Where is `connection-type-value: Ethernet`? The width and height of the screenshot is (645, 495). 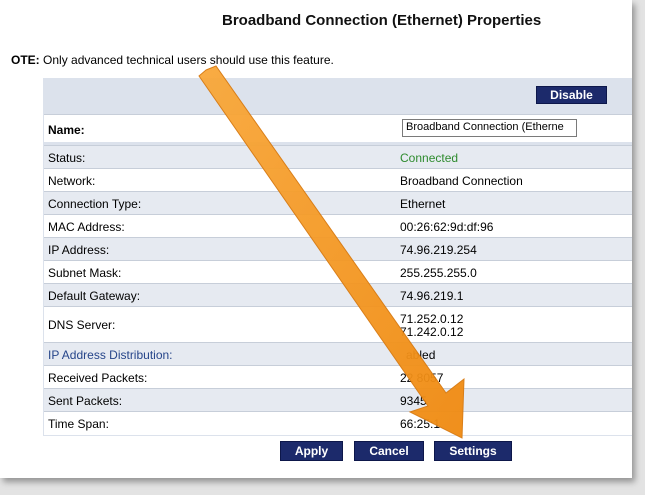 connection-type-value: Ethernet is located at coordinates (423, 204).